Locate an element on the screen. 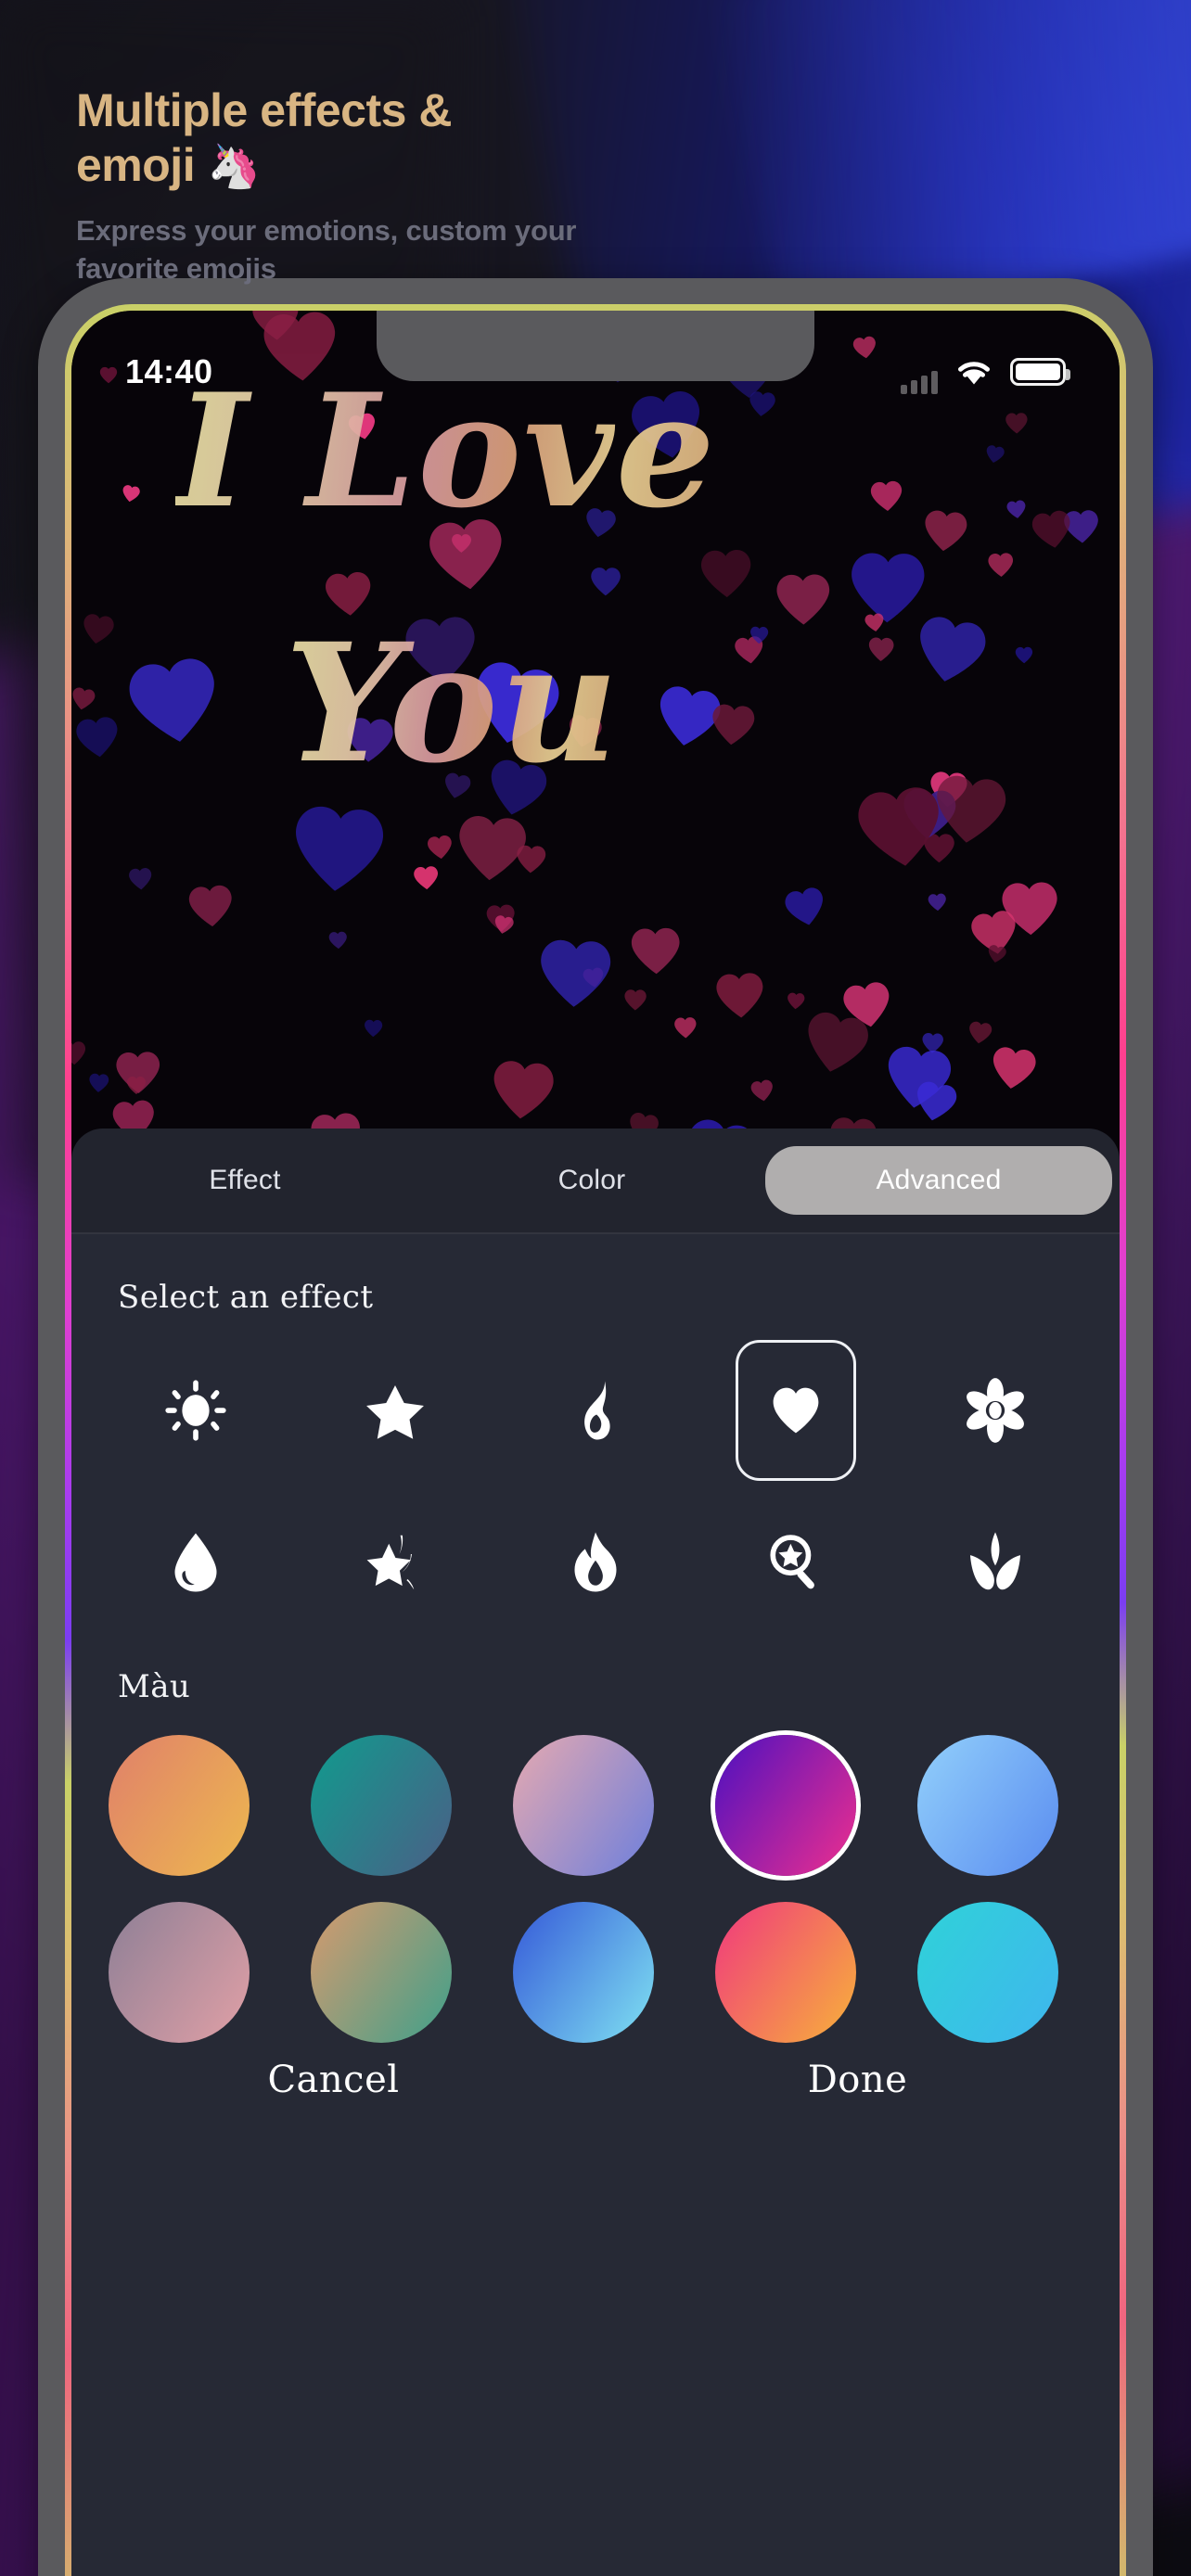 This screenshot has height=2576, width=1191. color-swatch-aqua-cyan is located at coordinates (988, 1972).